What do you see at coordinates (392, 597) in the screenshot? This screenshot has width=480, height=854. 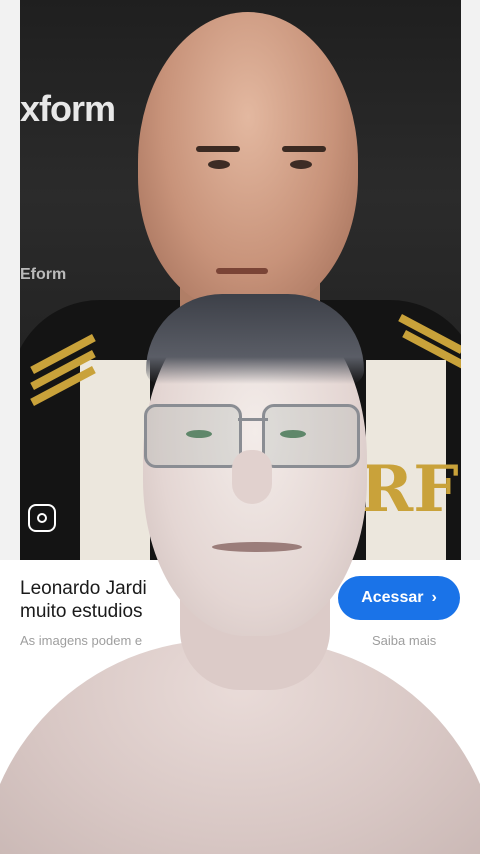 I see `visit-button-label: Acessar` at bounding box center [392, 597].